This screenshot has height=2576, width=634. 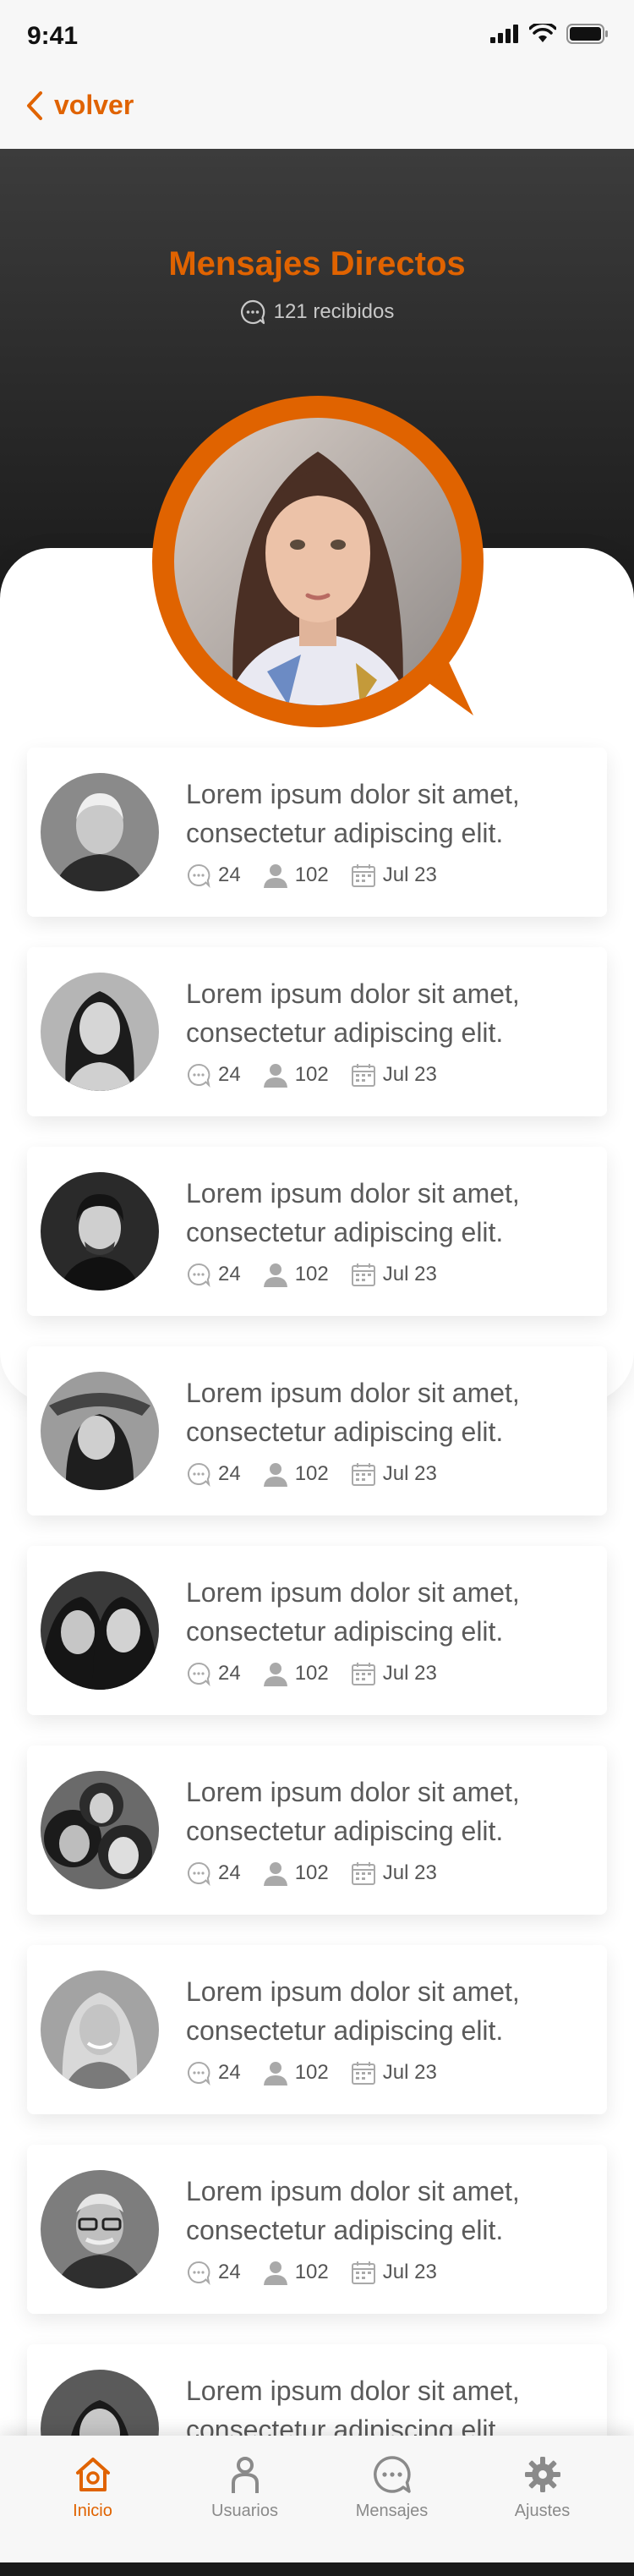 I want to click on tab-label: Usuarios, so click(x=245, y=2511).